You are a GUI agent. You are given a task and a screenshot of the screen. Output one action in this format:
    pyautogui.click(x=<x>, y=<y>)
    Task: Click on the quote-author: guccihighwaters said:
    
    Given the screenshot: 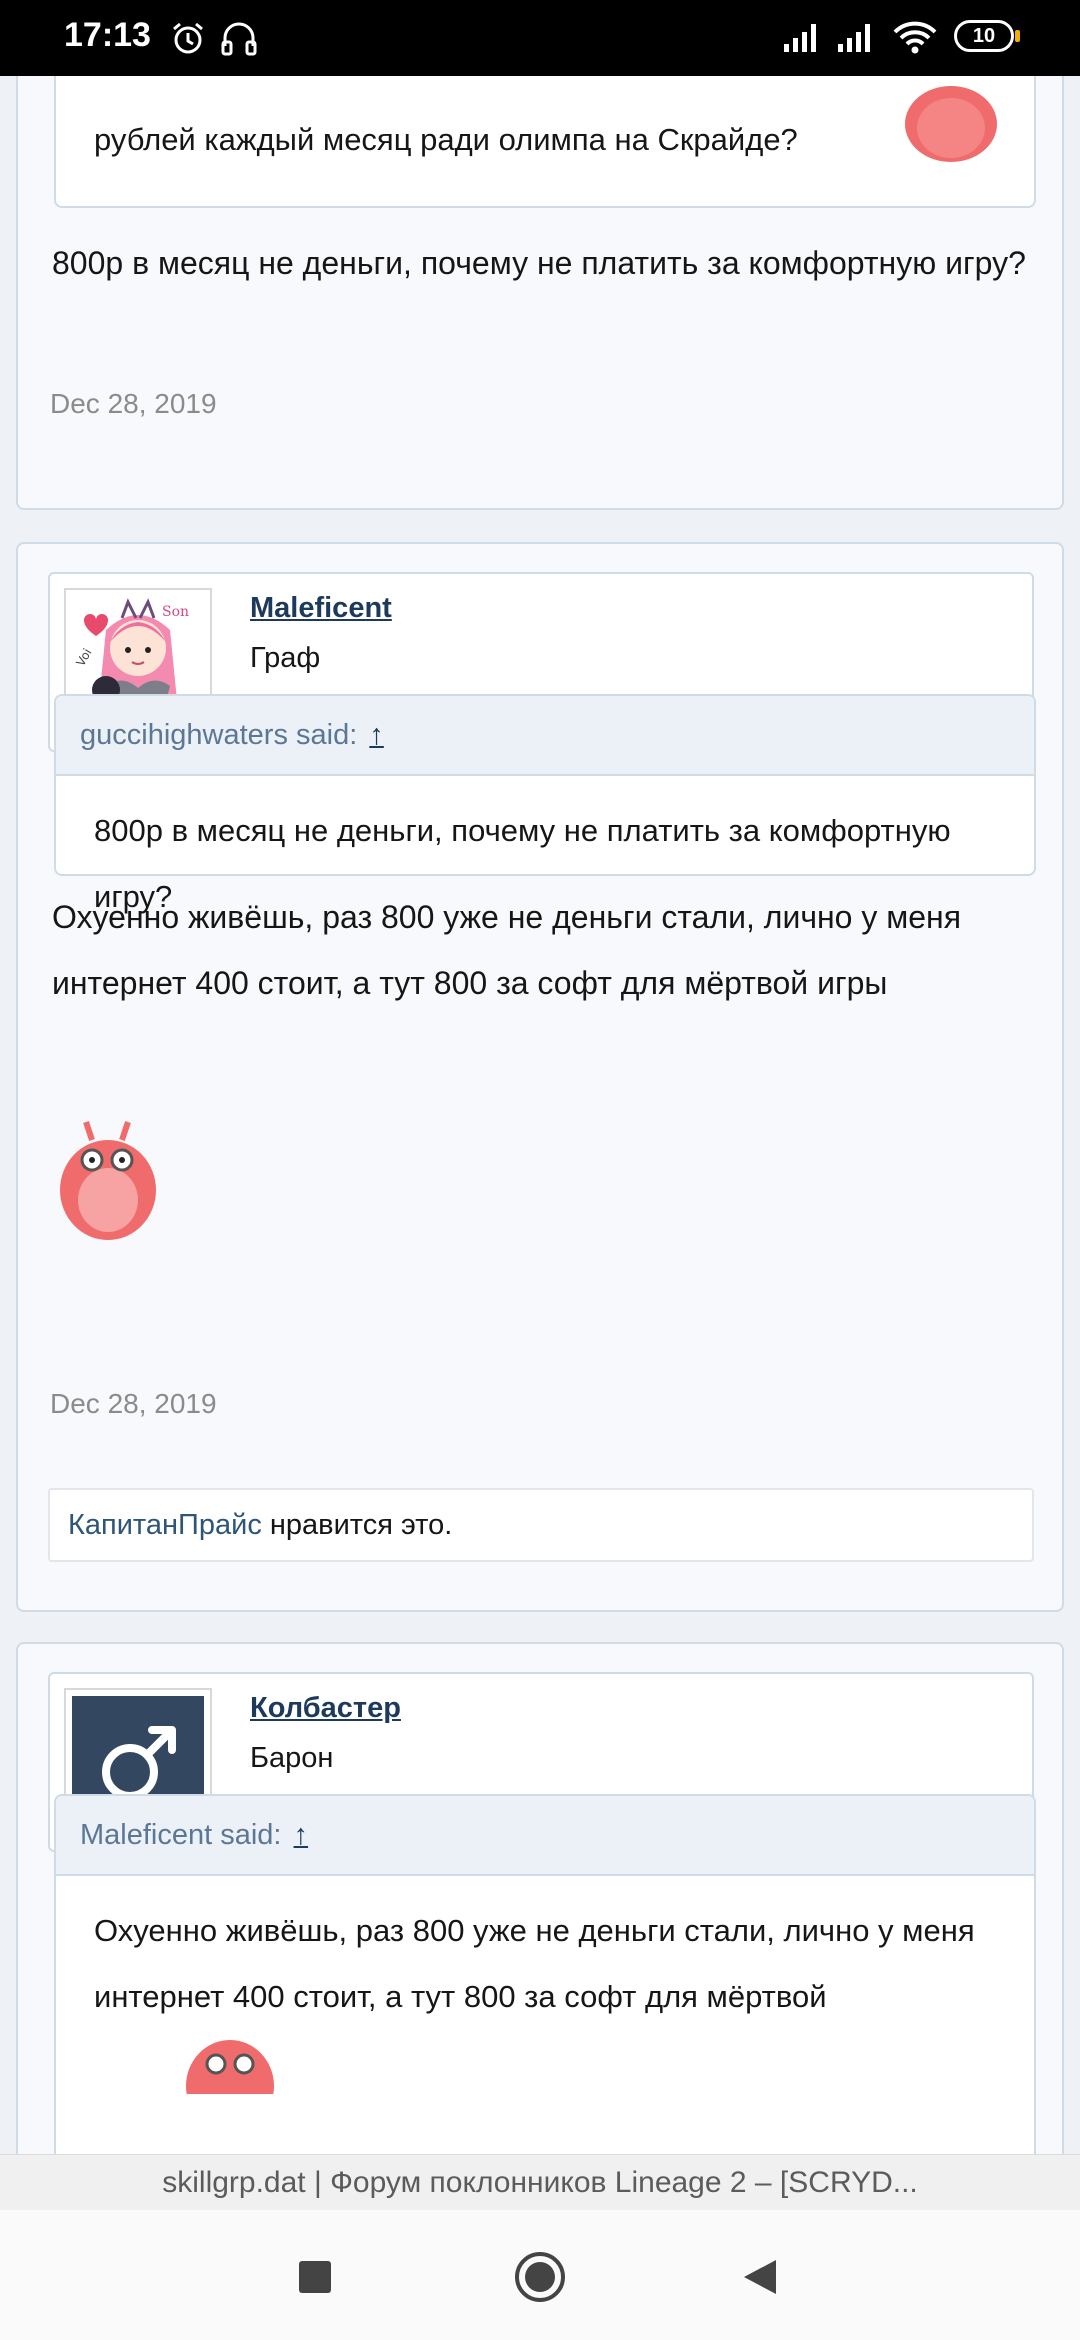 What is the action you would take?
    pyautogui.click(x=219, y=735)
    